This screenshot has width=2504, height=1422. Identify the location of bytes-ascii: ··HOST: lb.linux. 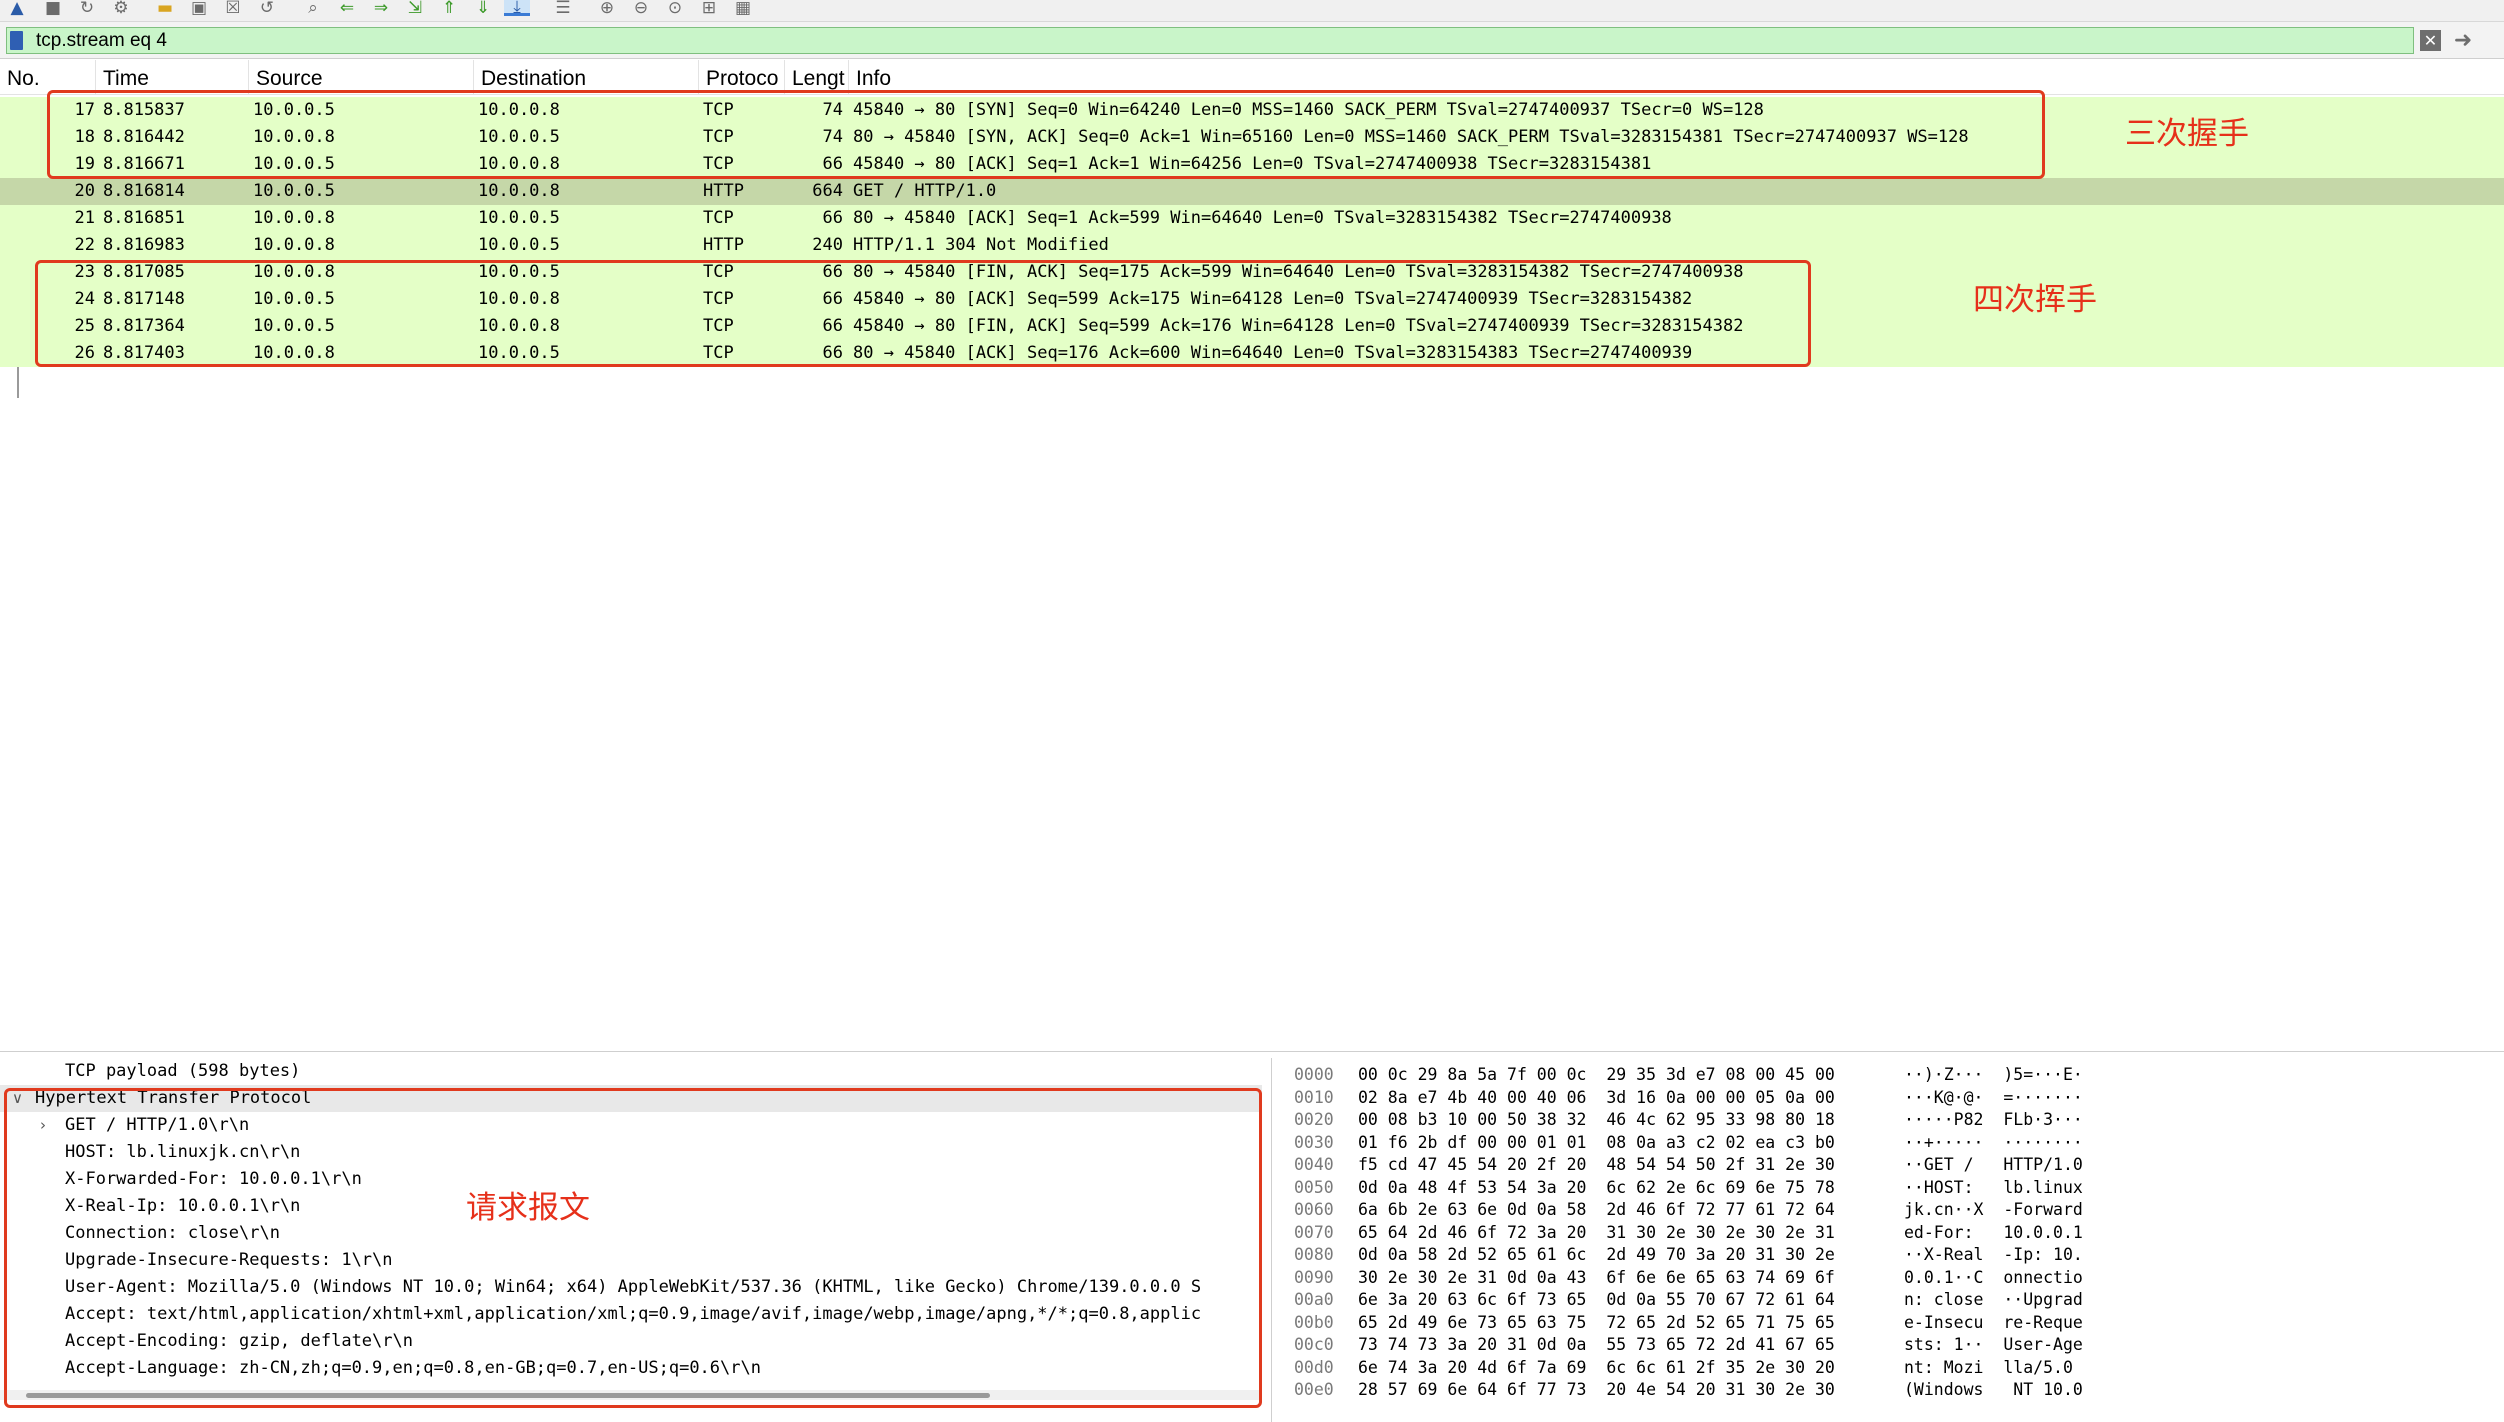
(1993, 1188).